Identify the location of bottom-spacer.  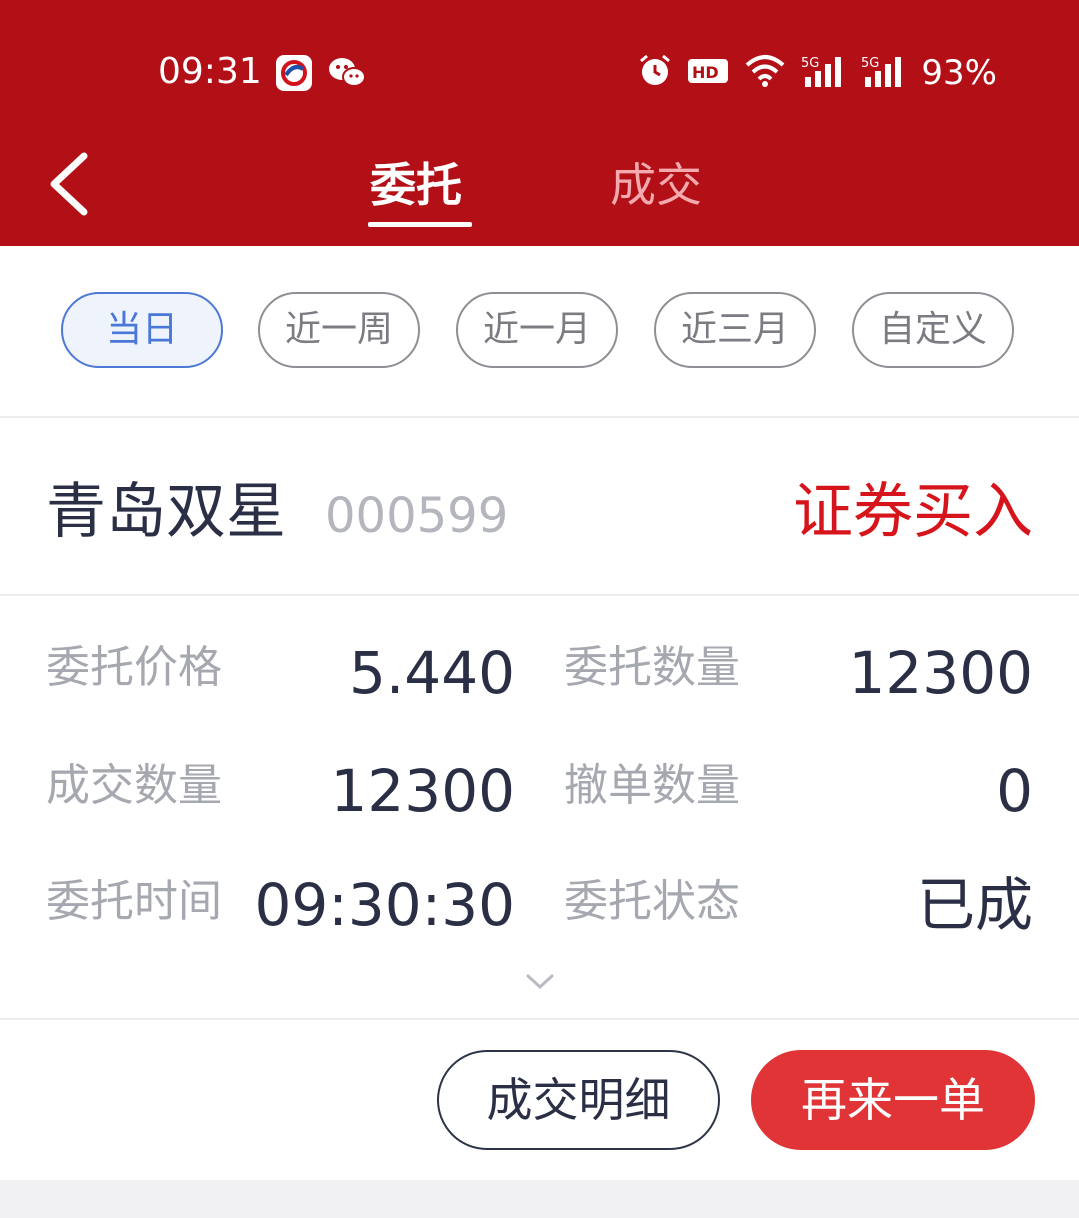
(539, 1199).